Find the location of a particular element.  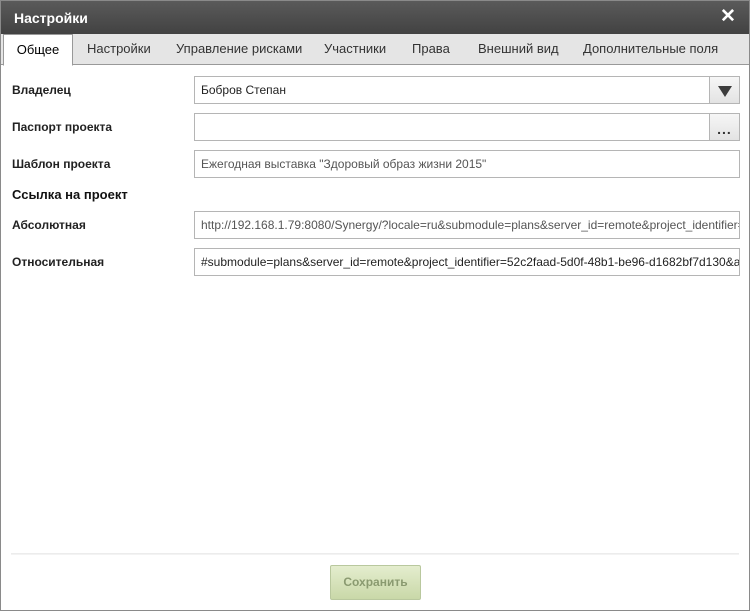

owner-dropdown-button is located at coordinates (724, 90).